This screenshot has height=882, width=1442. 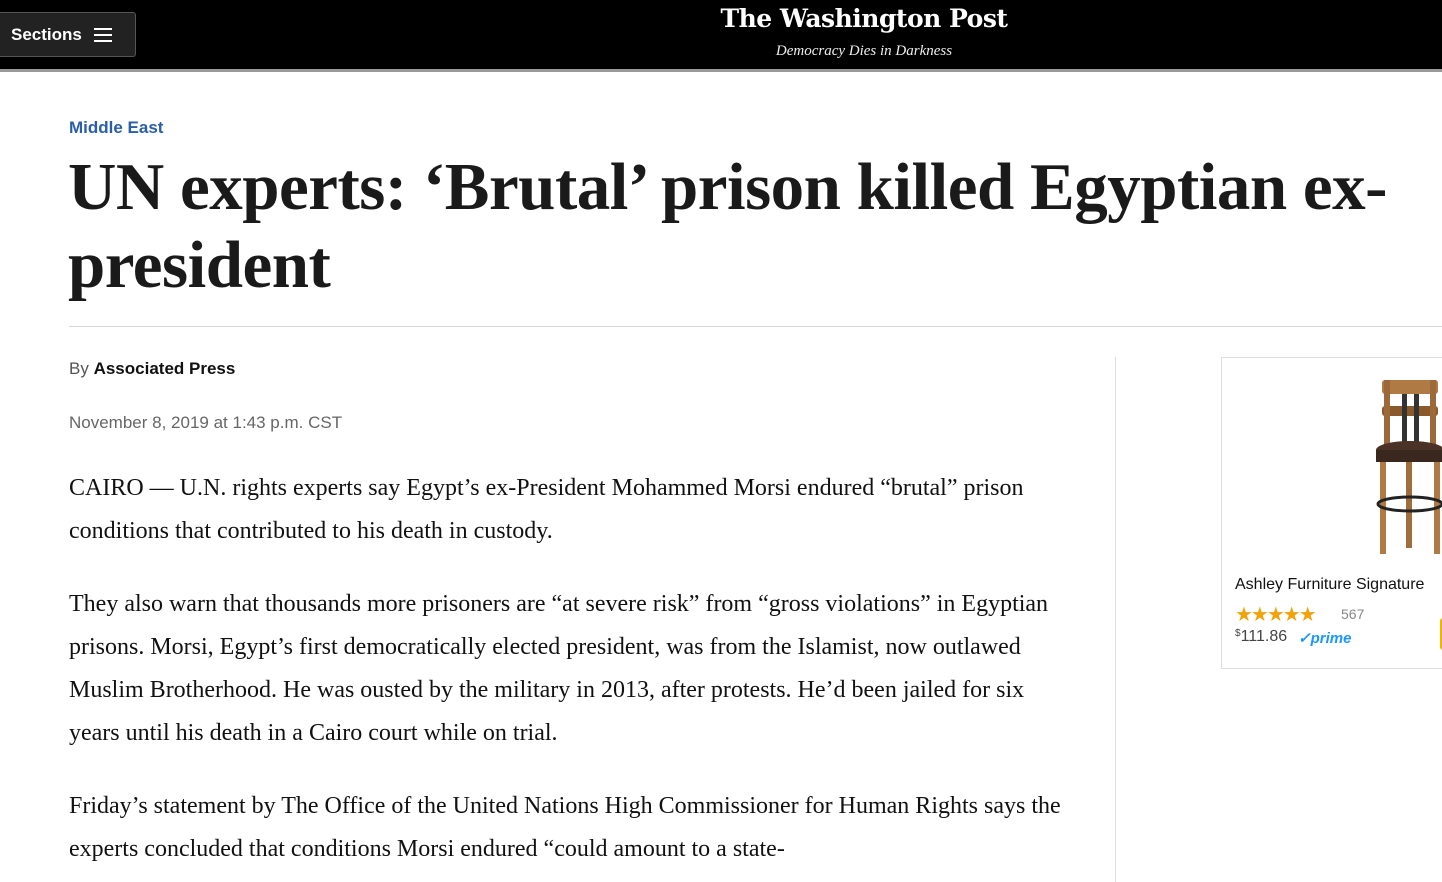 I want to click on headline-divider, so click(x=755, y=326).